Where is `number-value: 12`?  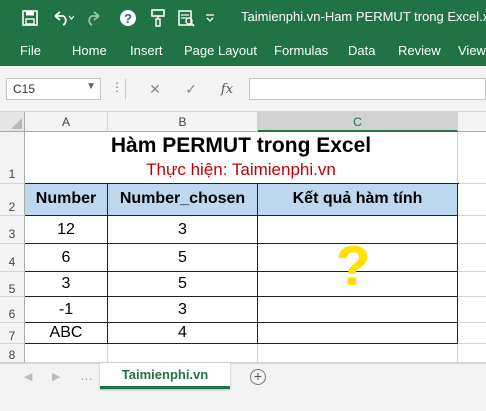 number-value: 12 is located at coordinates (66, 229).